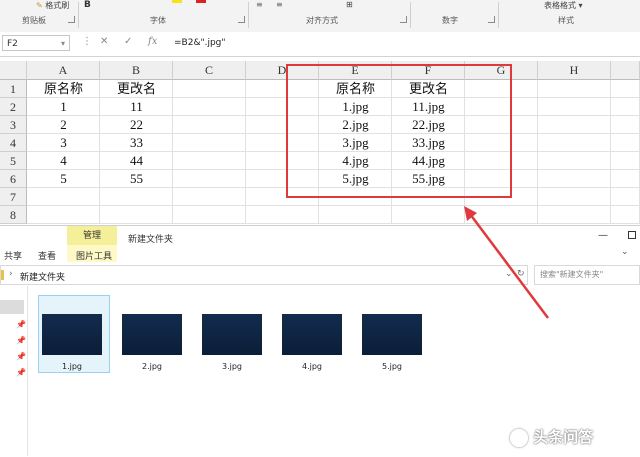 This screenshot has height=457, width=640. I want to click on watermark: 头条问答, so click(551, 436).